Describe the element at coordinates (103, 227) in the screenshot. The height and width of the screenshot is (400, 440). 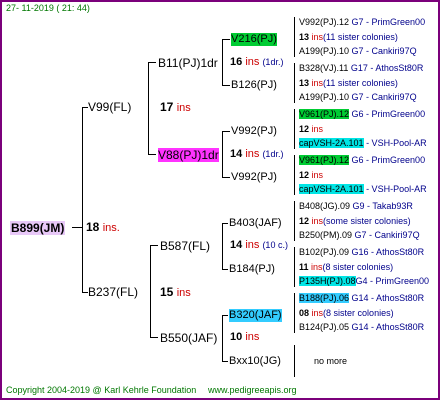
I see `root-ins: 18 ins.` at that location.